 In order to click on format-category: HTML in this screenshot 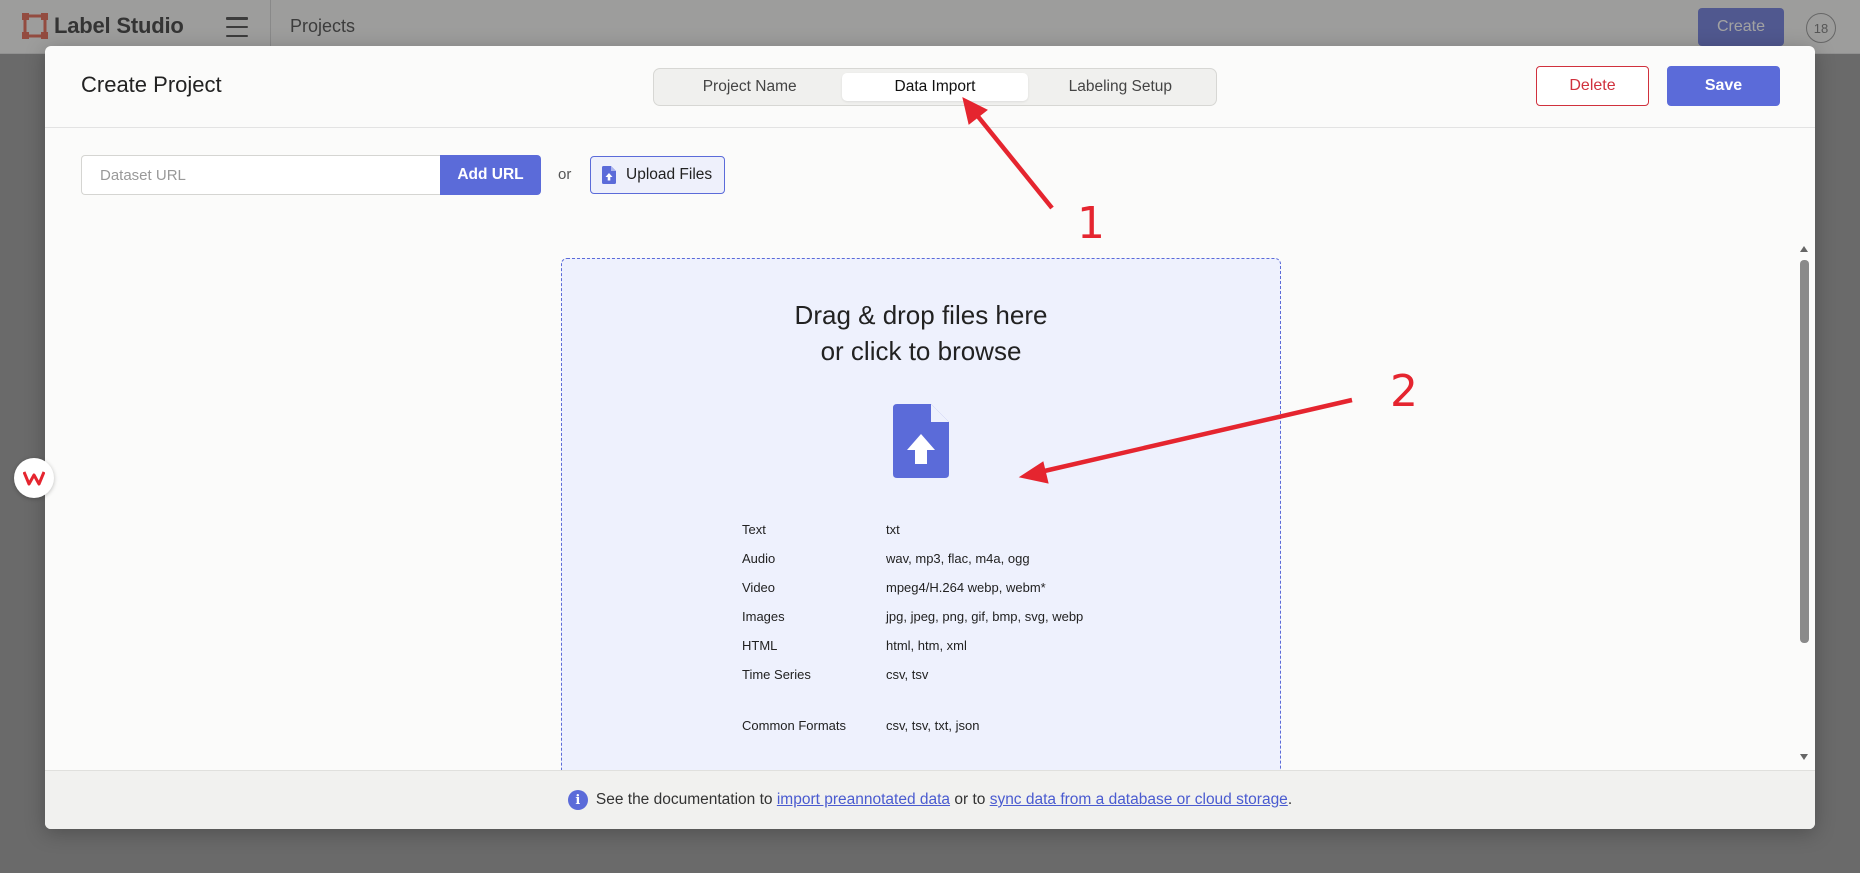, I will do `click(760, 645)`.